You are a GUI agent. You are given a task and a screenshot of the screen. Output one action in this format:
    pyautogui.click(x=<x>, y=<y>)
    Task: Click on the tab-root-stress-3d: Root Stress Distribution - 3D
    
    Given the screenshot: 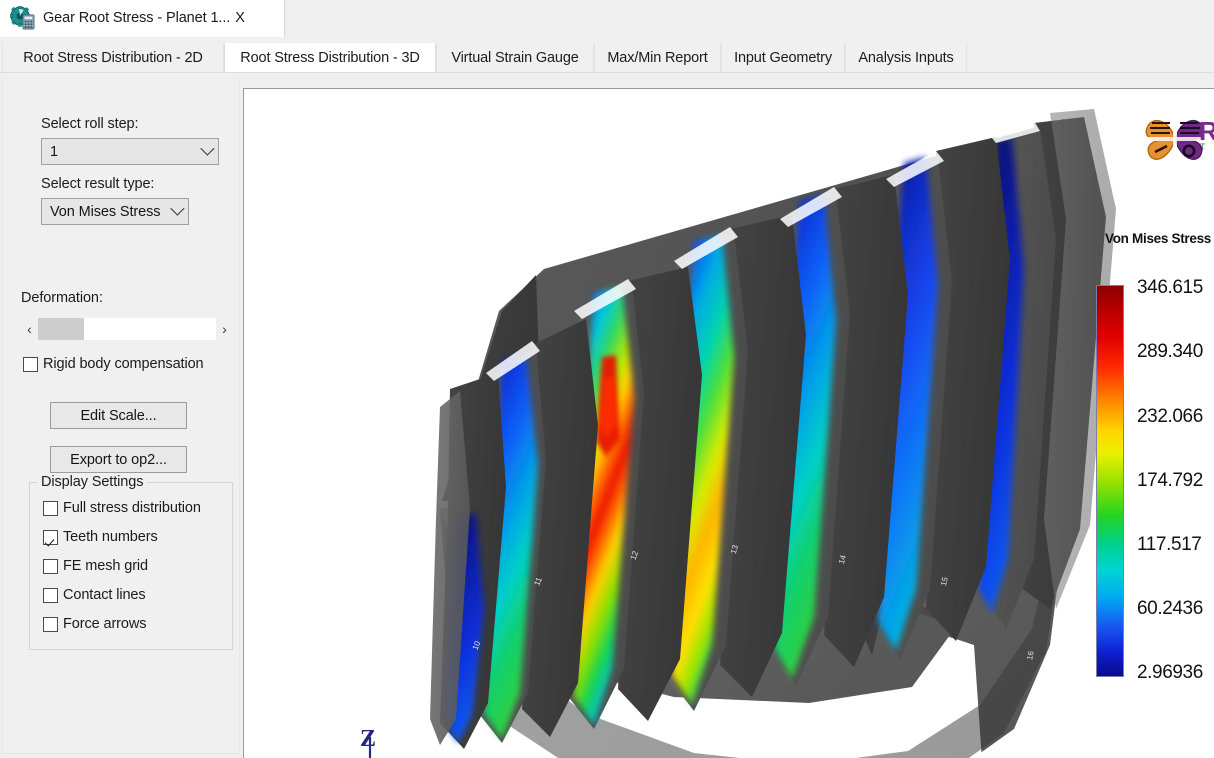 What is the action you would take?
    pyautogui.click(x=330, y=57)
    